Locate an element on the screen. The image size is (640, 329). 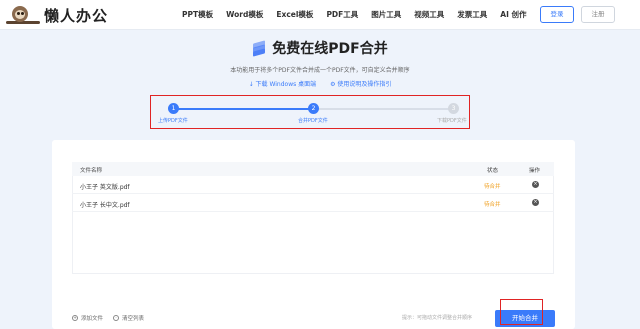
file-actions: + 添加文件 · 清空列表 is located at coordinates (113, 318).